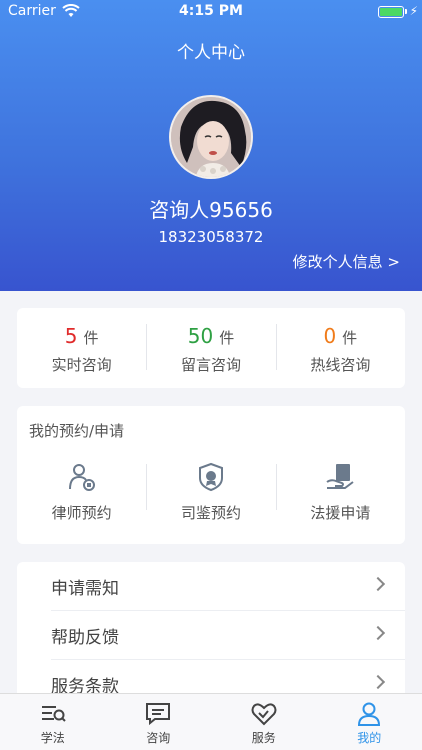  Describe the element at coordinates (406, 11) in the screenshot. I see `battery-cap` at that location.